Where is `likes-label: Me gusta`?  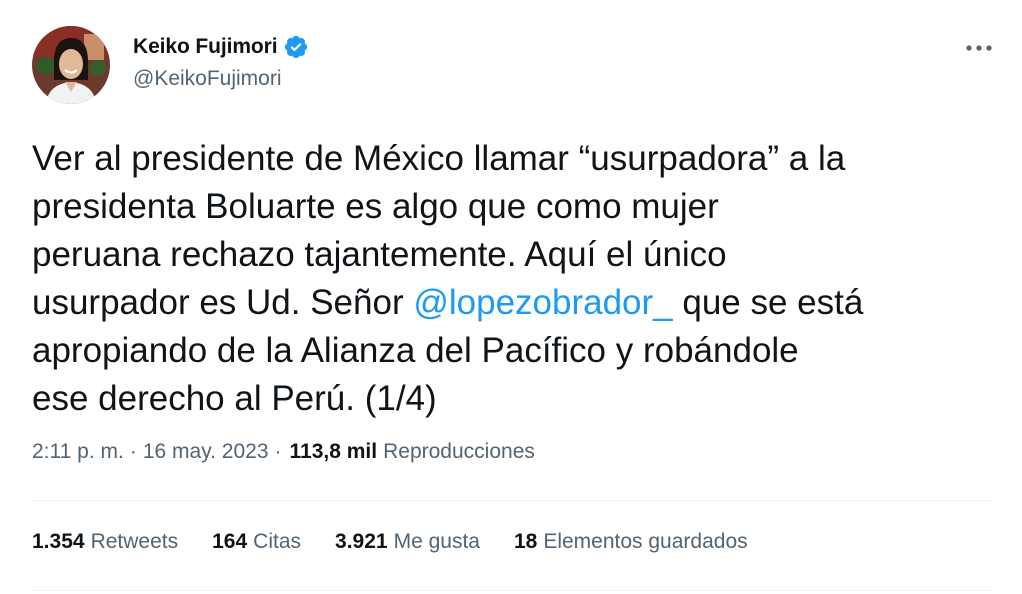
likes-label: Me gusta is located at coordinates (436, 541).